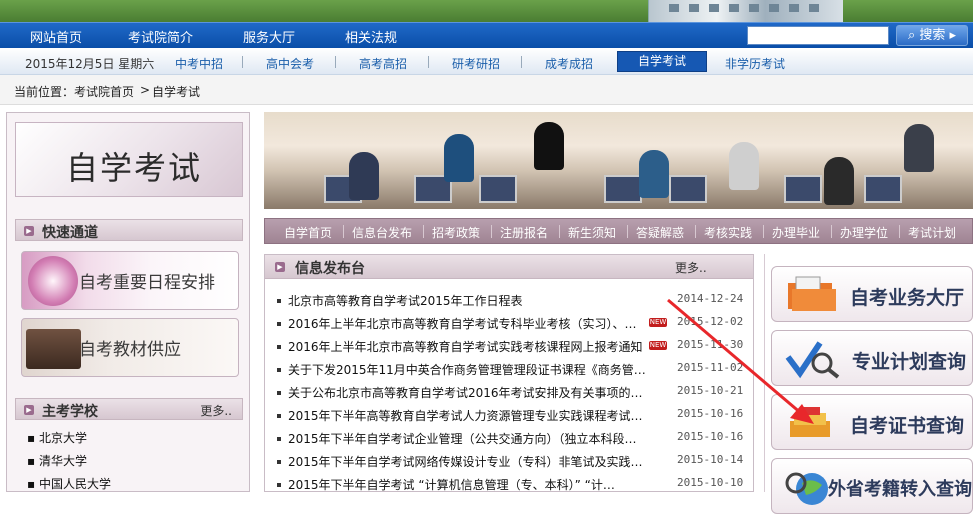 The image size is (973, 514). I want to click on quick-access-title: 快速通道, so click(70, 233).